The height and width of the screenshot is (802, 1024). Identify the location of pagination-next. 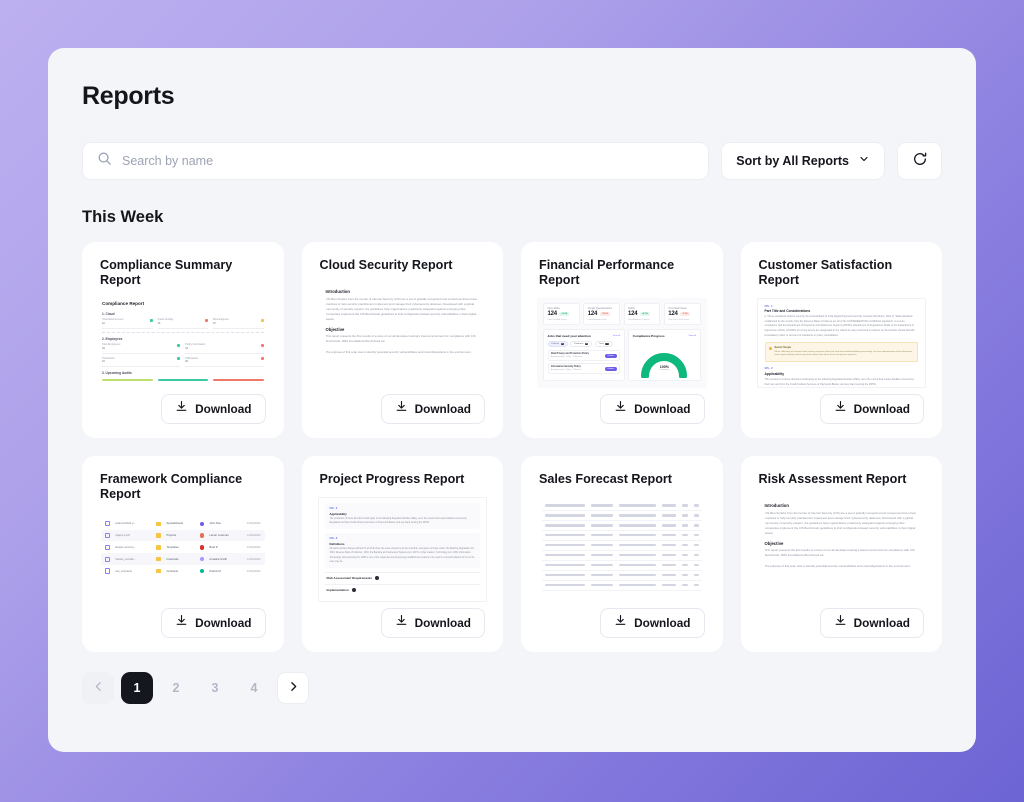
(293, 688).